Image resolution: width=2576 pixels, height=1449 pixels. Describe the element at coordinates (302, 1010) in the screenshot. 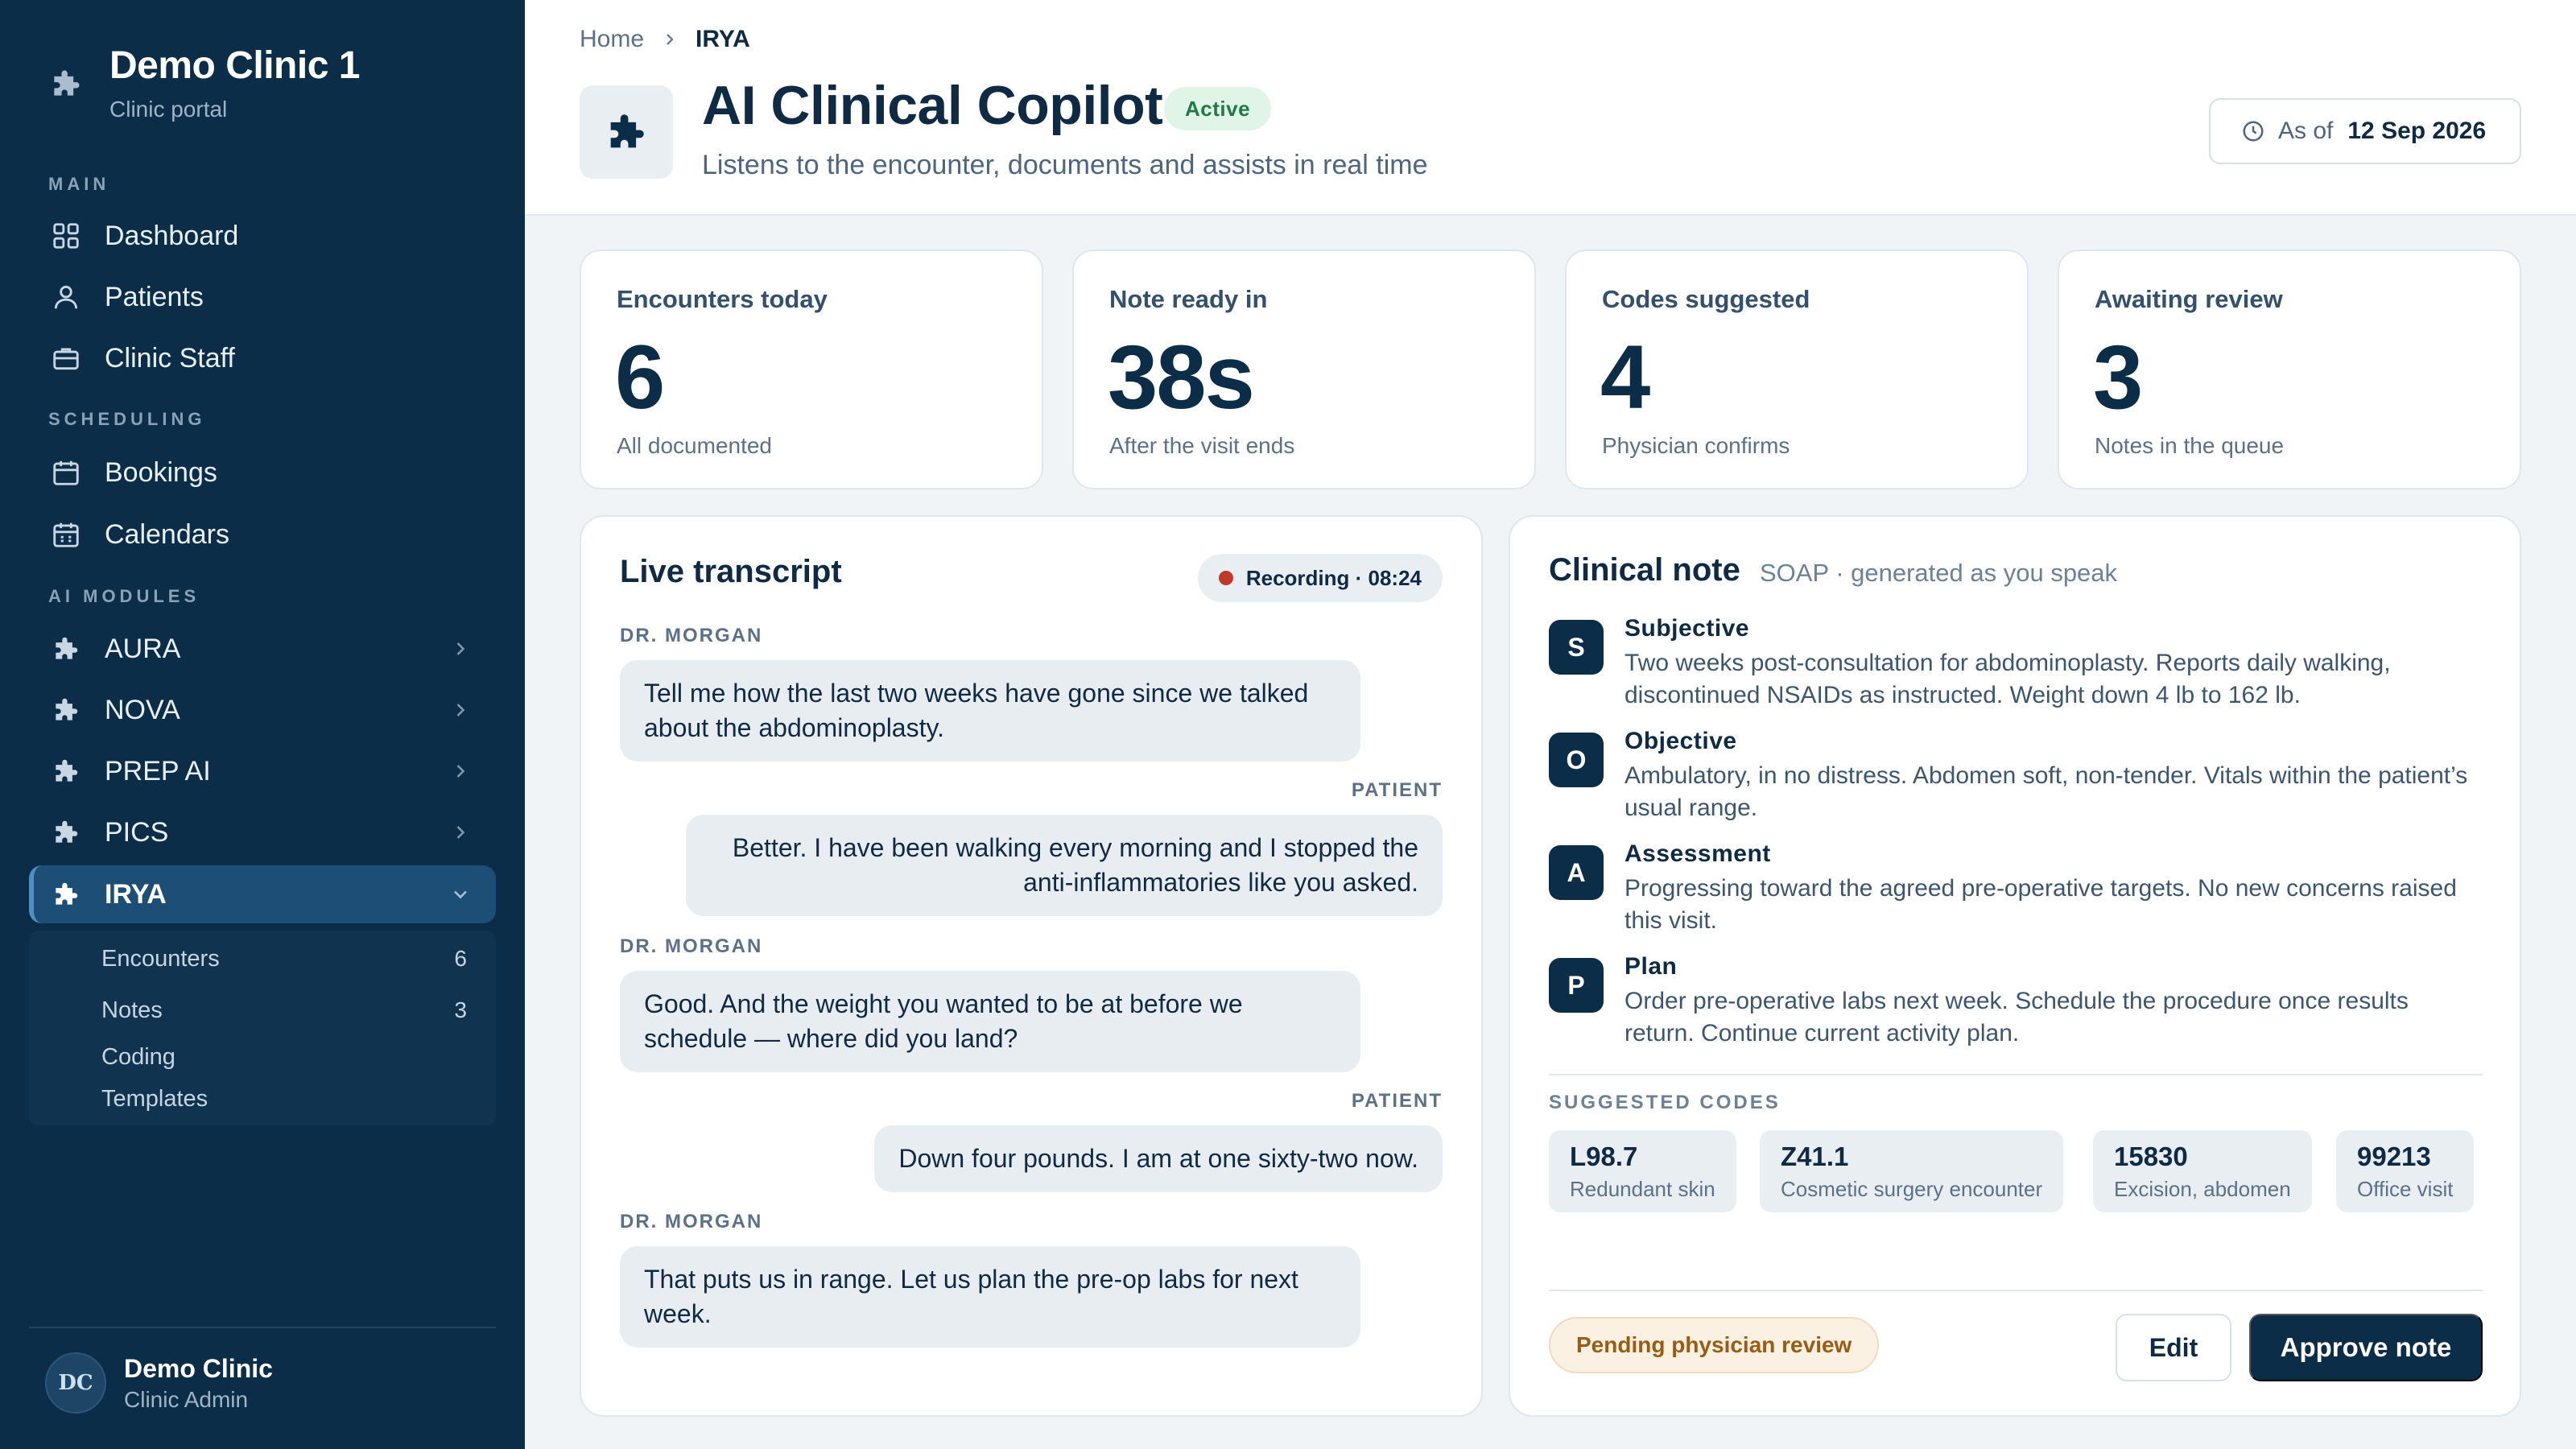

I see `submenu-item-notes: Notes 3` at that location.